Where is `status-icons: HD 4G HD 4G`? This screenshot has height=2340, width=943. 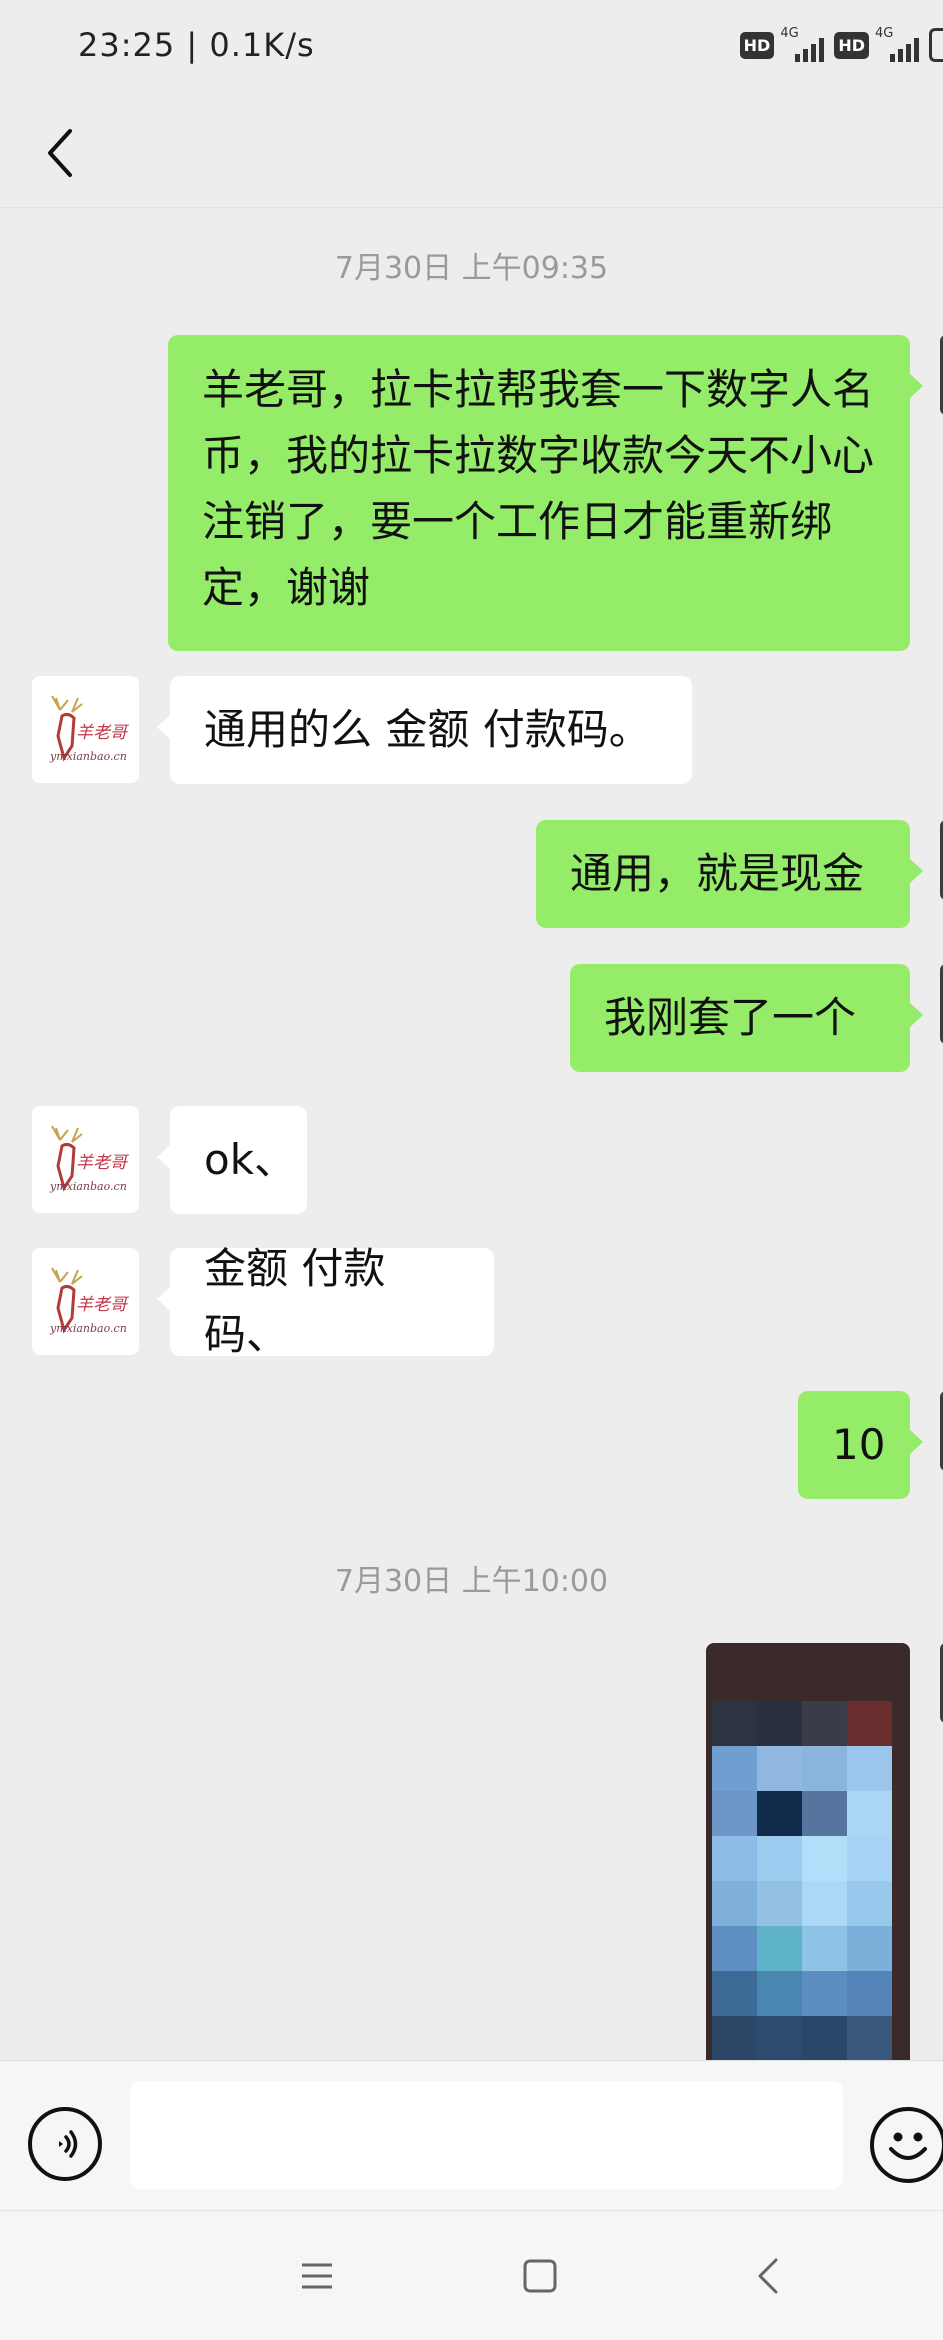
status-icons: HD 4G HD 4G is located at coordinates (841, 44).